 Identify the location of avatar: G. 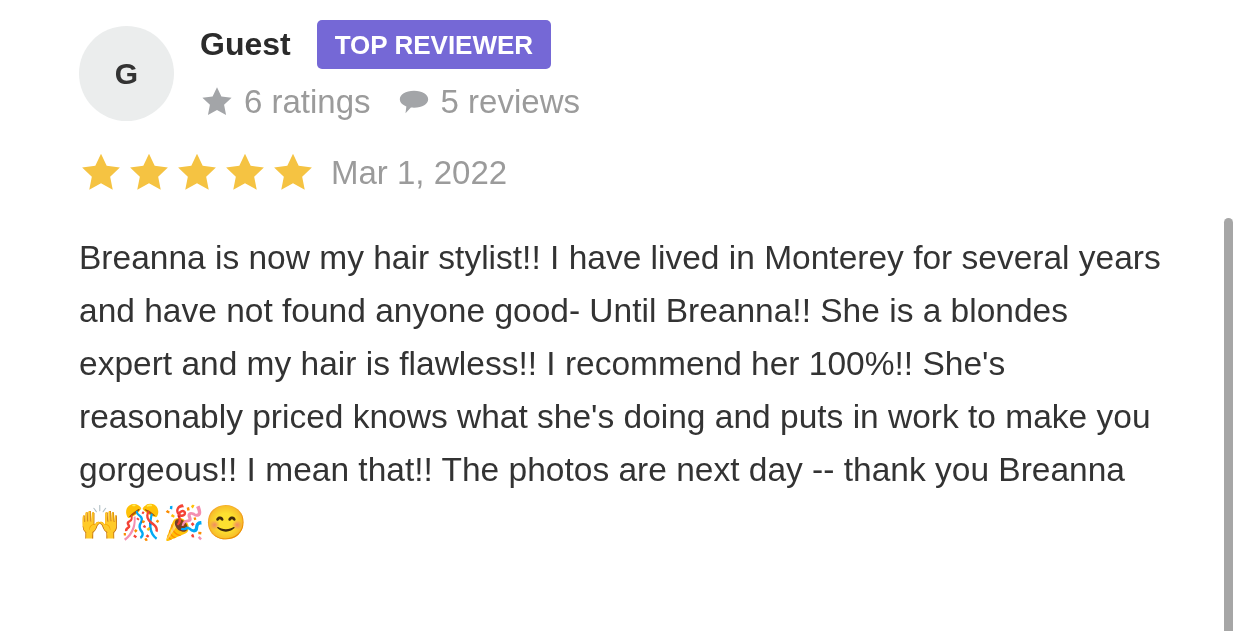
(126, 73).